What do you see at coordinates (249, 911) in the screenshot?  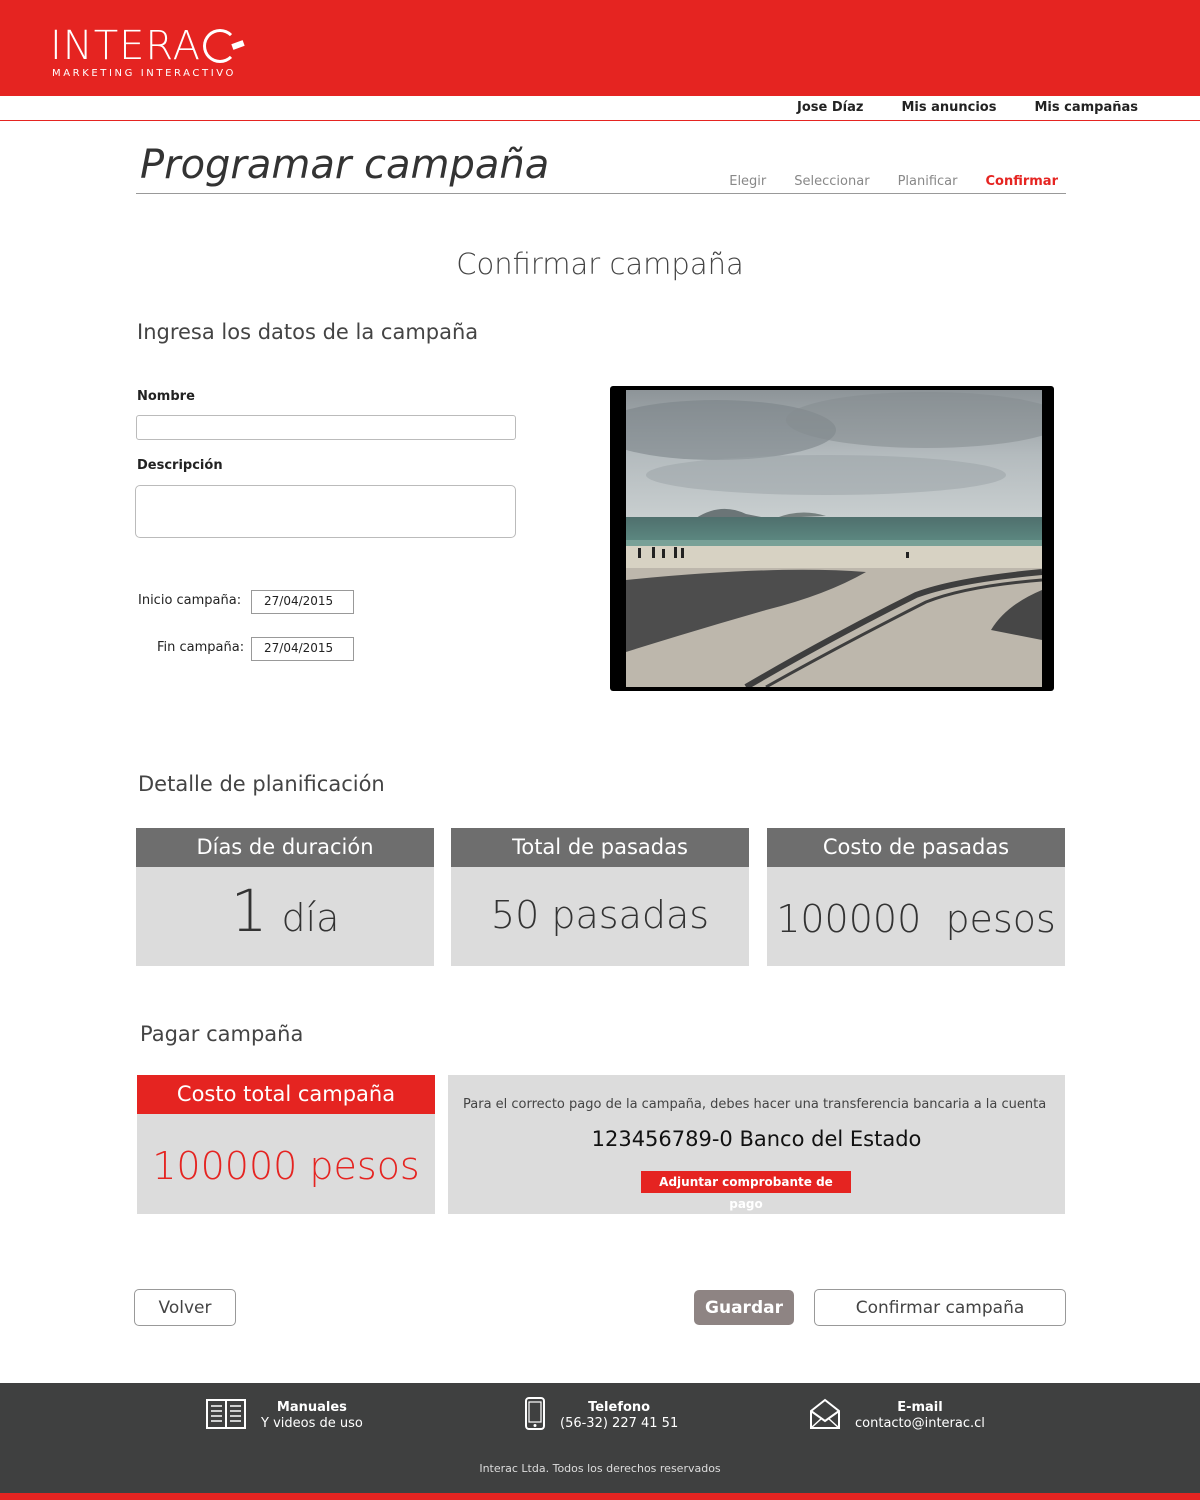 I see `duration-number: 1` at bounding box center [249, 911].